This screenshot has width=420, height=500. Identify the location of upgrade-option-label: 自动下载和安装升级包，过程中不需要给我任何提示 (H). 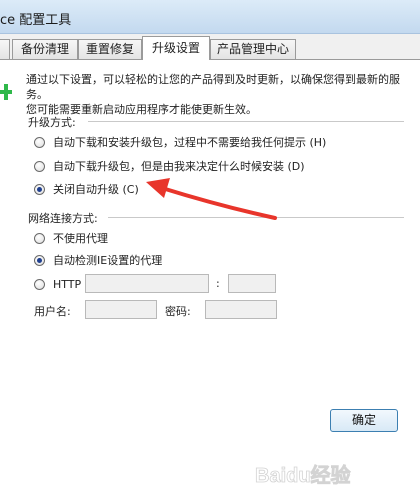
(190, 142).